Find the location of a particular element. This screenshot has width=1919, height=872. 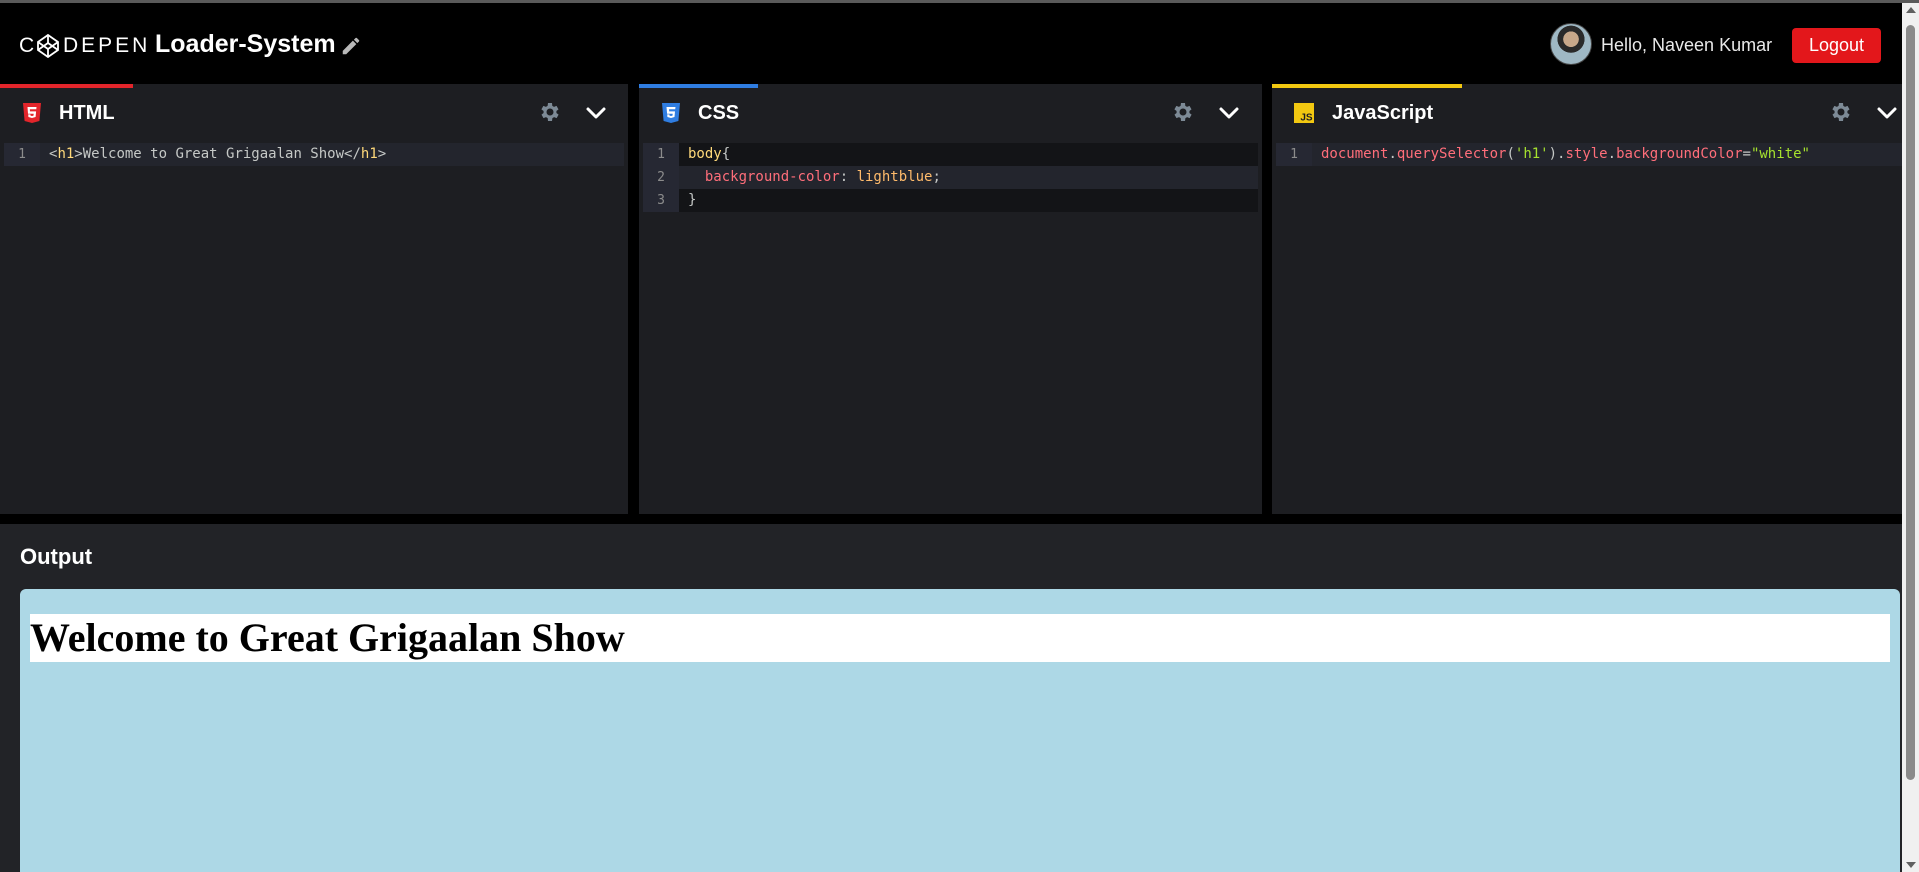

scroll-down-arrow-icon is located at coordinates (1911, 865).